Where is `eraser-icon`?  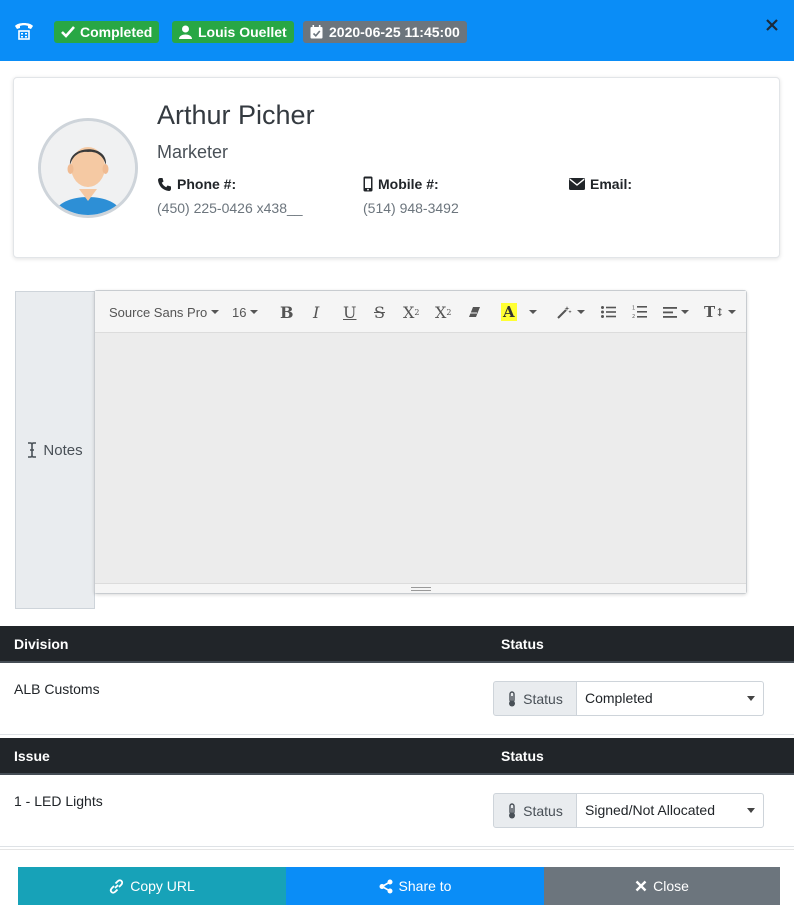 eraser-icon is located at coordinates (474, 312).